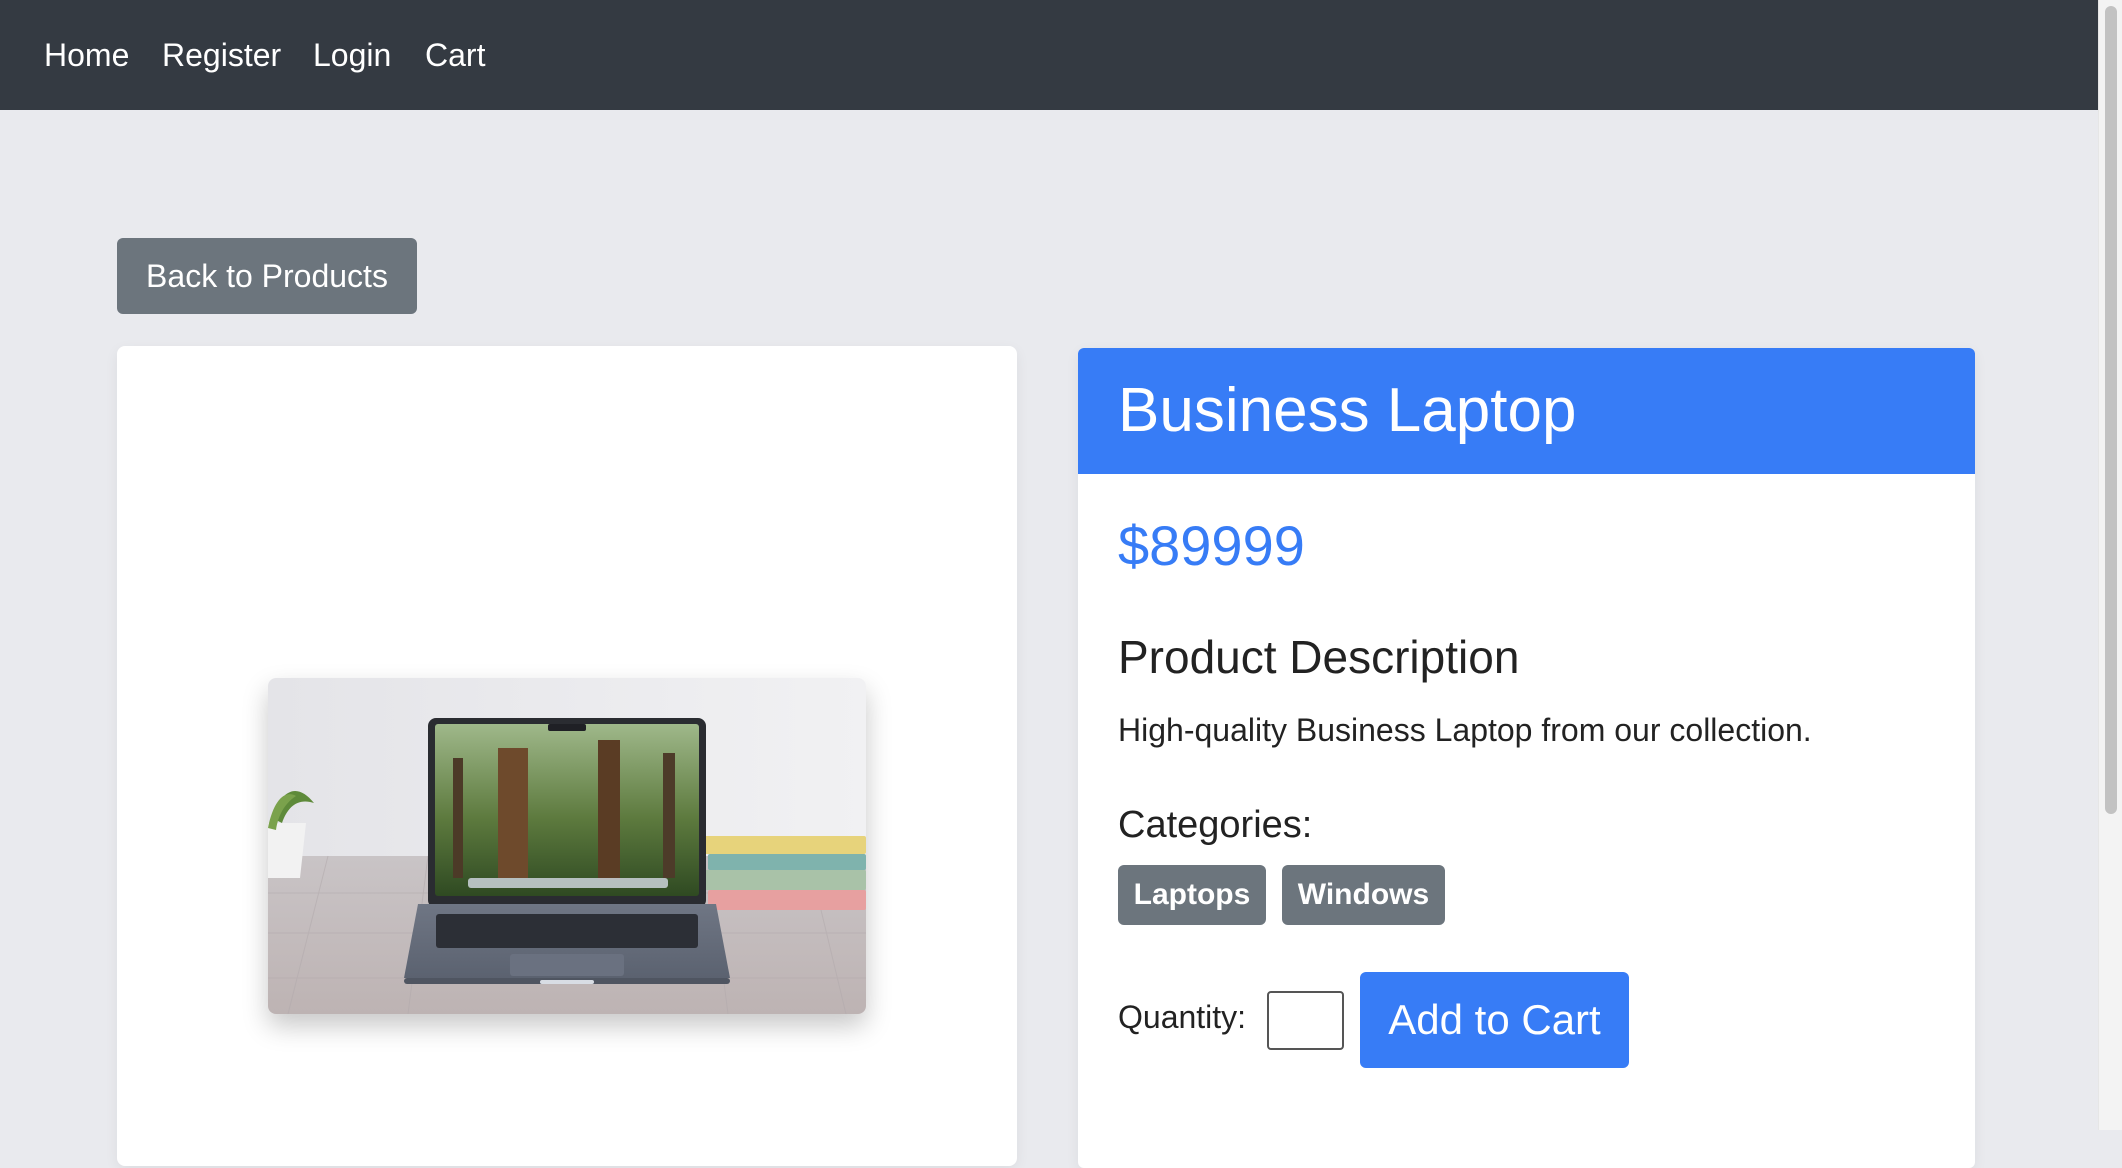  I want to click on quantity-input, so click(1305, 1020).